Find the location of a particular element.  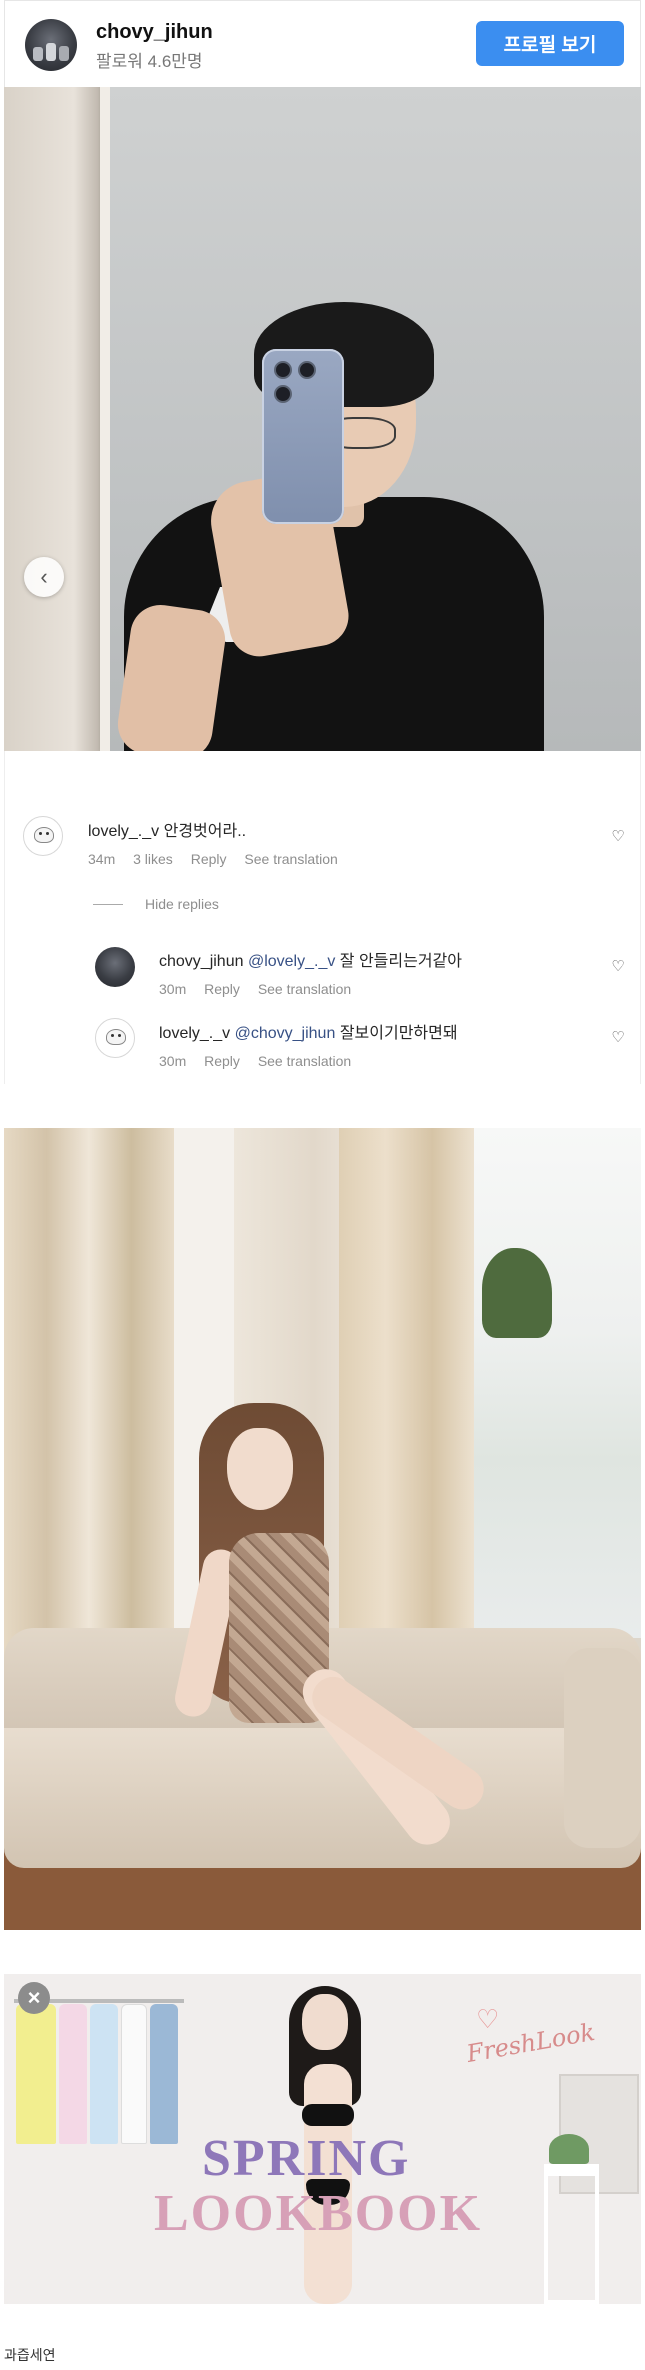

arm is located at coordinates (171, 676).